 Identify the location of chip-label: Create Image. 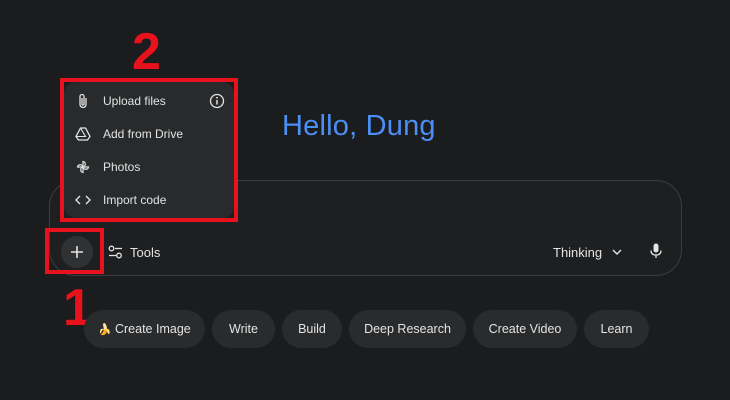
(152, 329).